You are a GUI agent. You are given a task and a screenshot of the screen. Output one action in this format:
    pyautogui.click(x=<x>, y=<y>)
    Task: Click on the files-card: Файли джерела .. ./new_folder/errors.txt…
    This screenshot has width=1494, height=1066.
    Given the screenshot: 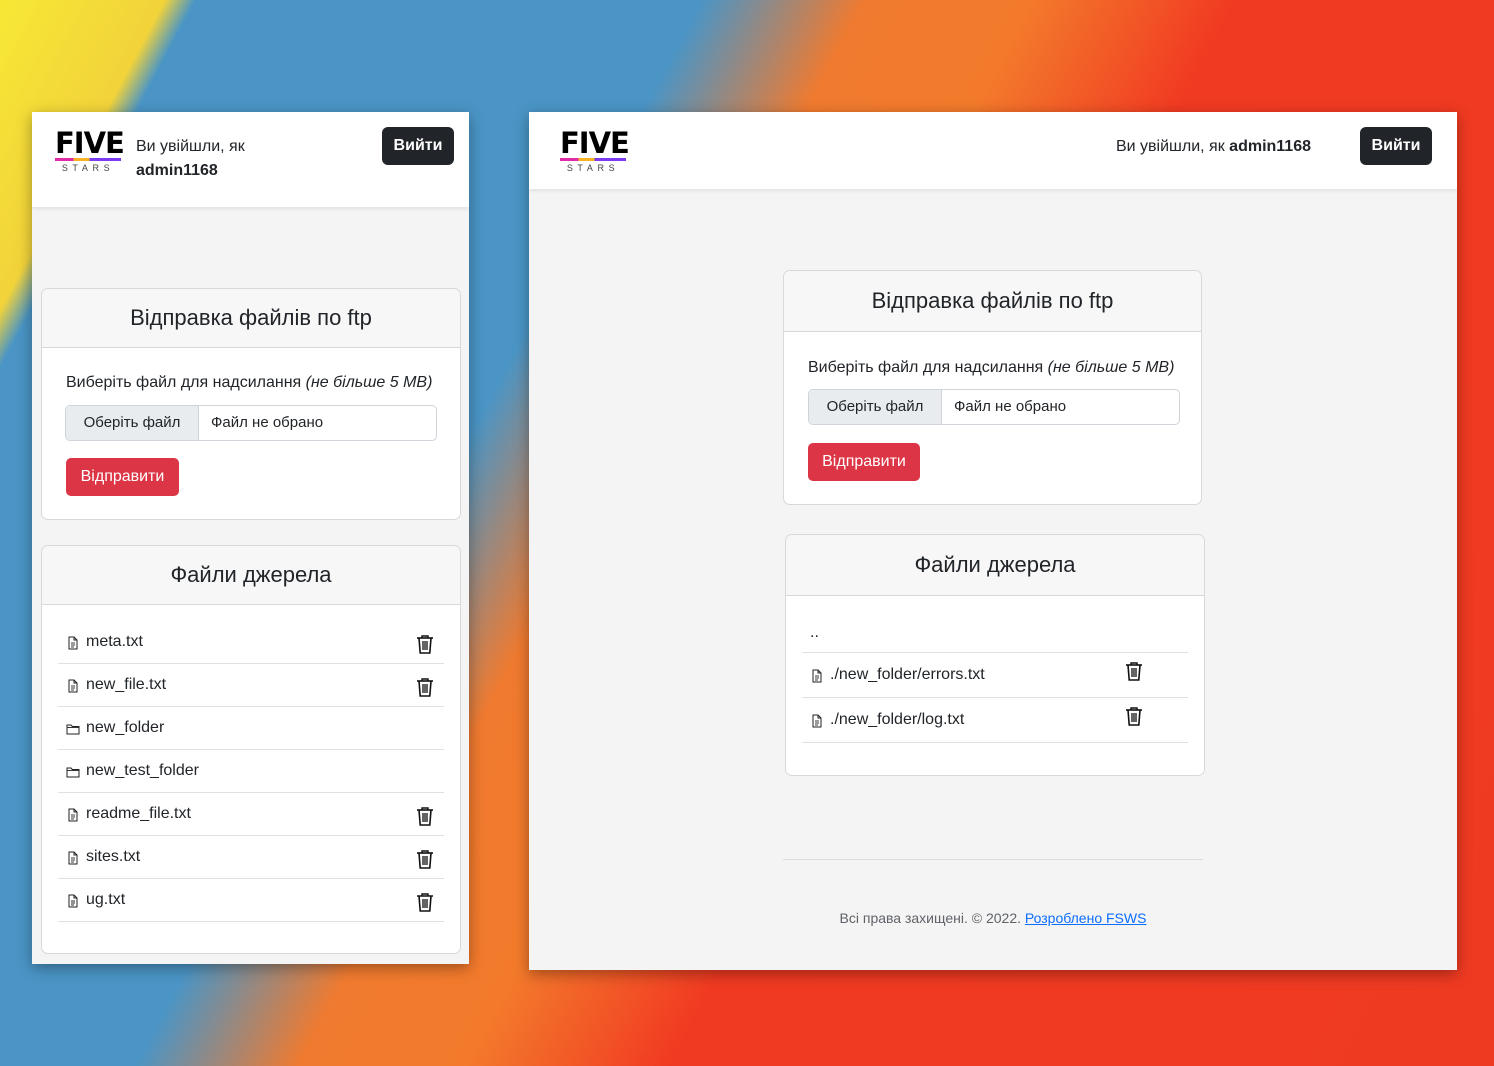 What is the action you would take?
    pyautogui.click(x=995, y=655)
    